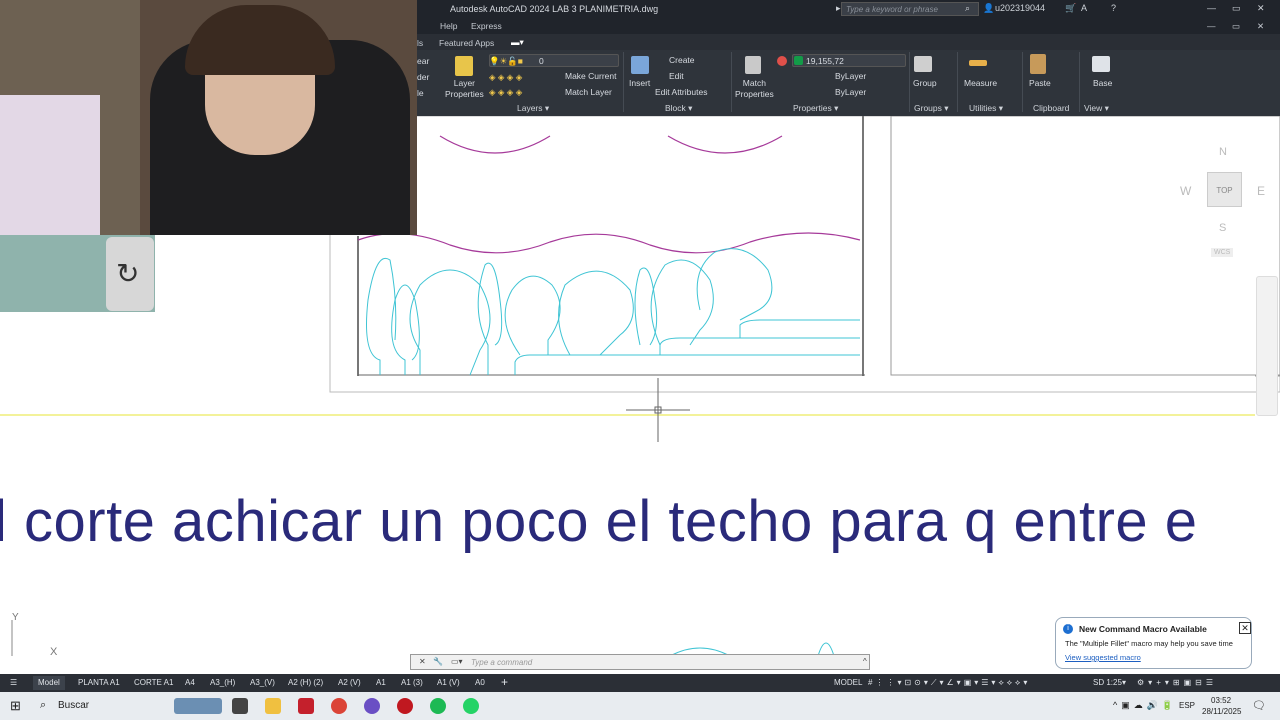 The image size is (1280, 720). What do you see at coordinates (681, 92) in the screenshot?
I see `edit-attributes-button: Edit Attributes` at bounding box center [681, 92].